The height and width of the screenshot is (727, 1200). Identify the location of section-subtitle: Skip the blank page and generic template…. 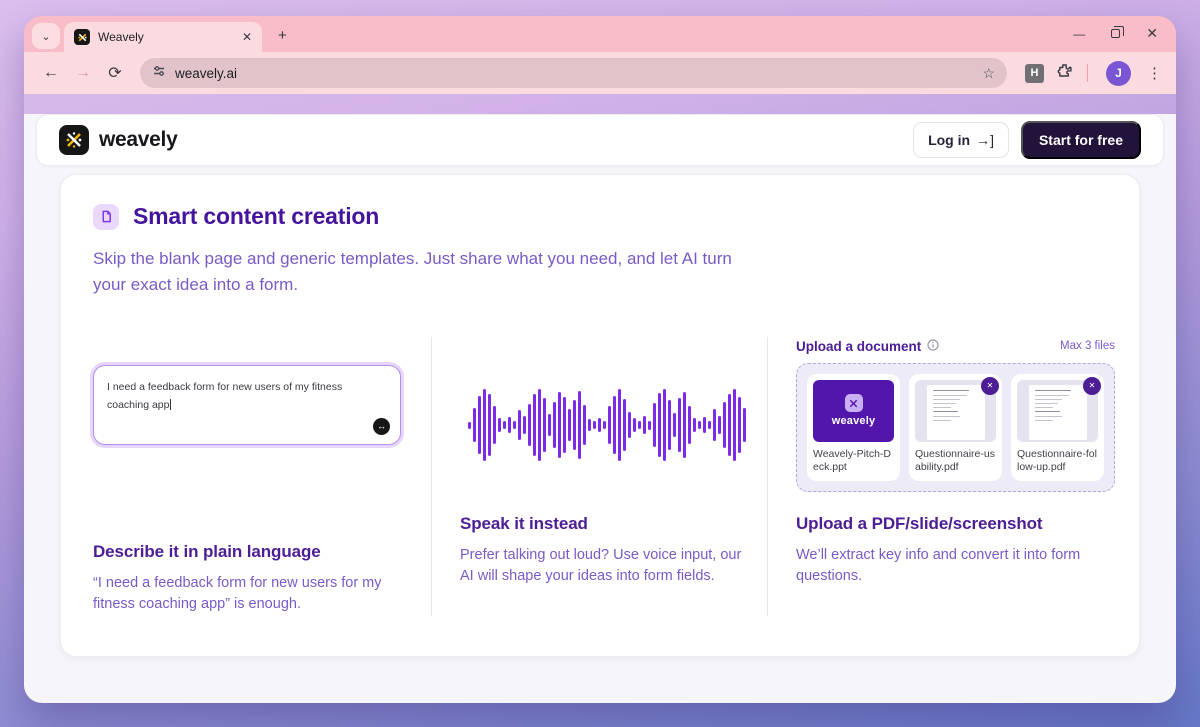
(412, 272).